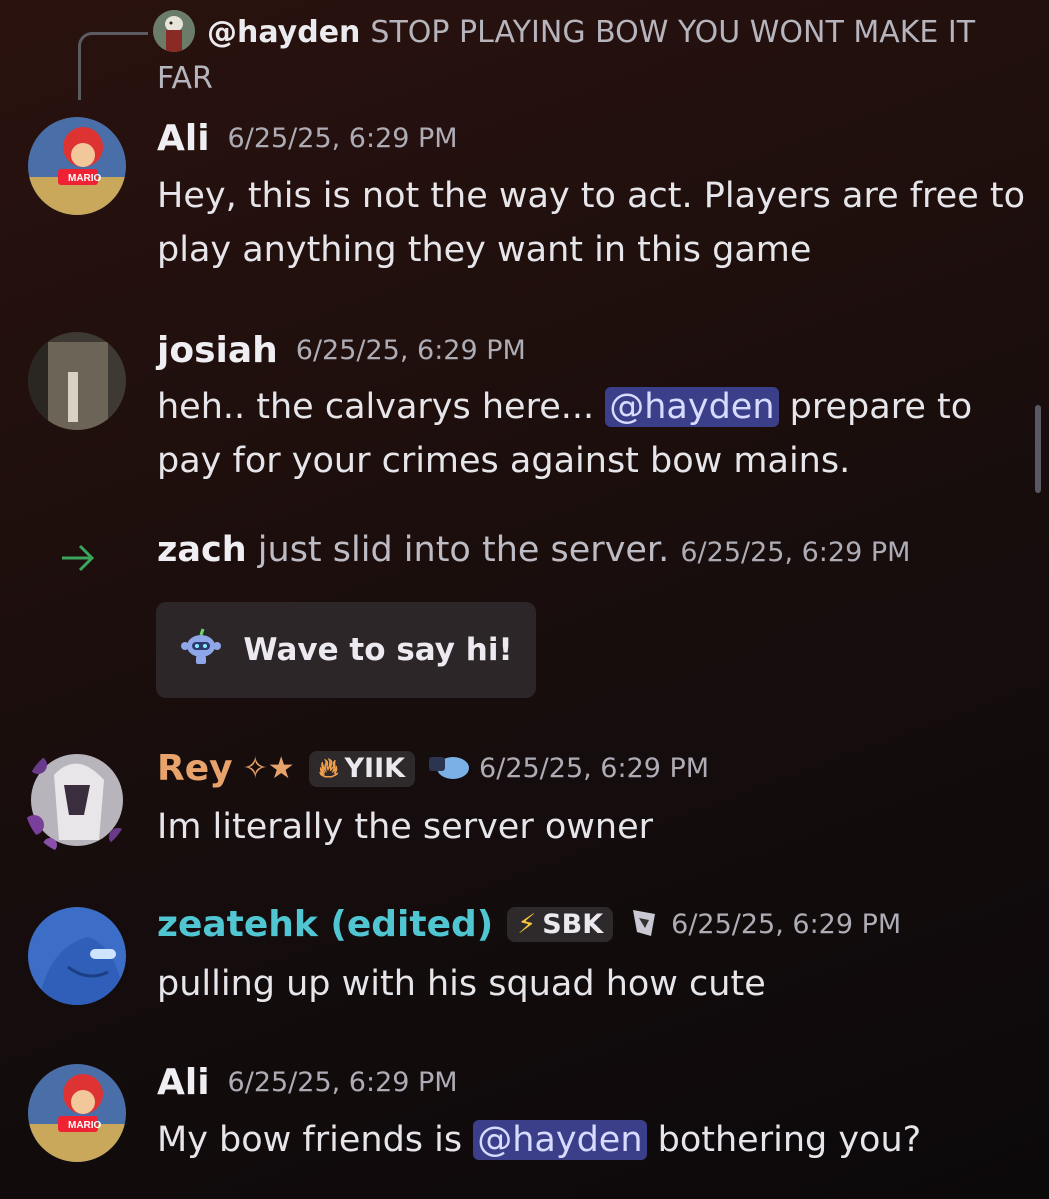 The width and height of the screenshot is (1049, 1199). Describe the element at coordinates (325, 924) in the screenshot. I see `username: zeatehk (edited)` at that location.